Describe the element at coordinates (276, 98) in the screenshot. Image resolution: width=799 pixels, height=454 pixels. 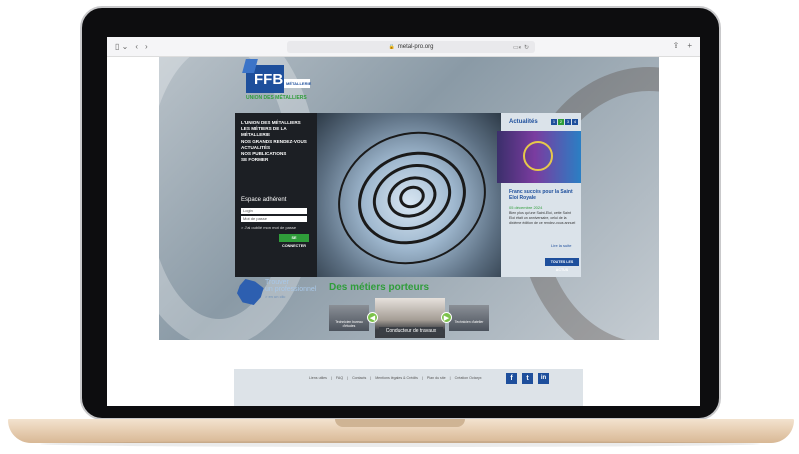
I see `logo-union: UNION DES MÉTALLIERS` at that location.